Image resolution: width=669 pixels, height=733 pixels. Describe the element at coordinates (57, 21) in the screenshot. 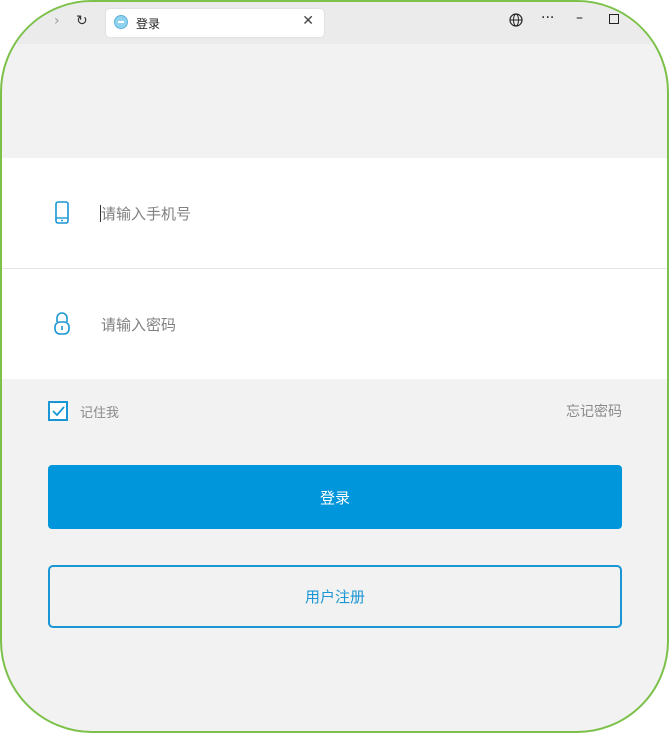

I see `forward-icon: ›` at that location.